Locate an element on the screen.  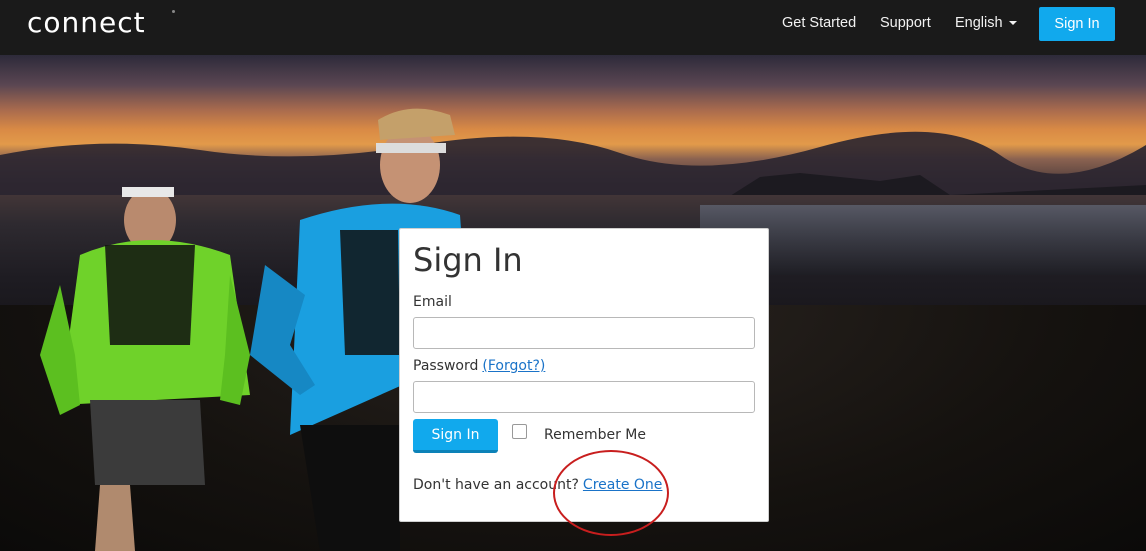
password-label: Password is located at coordinates (446, 366).